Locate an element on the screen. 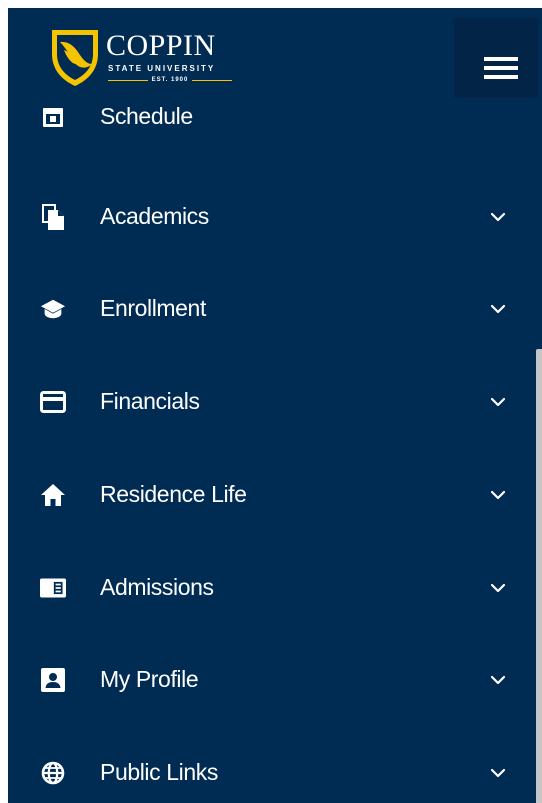 The image size is (542, 803). documents-icon is located at coordinates (53, 216).